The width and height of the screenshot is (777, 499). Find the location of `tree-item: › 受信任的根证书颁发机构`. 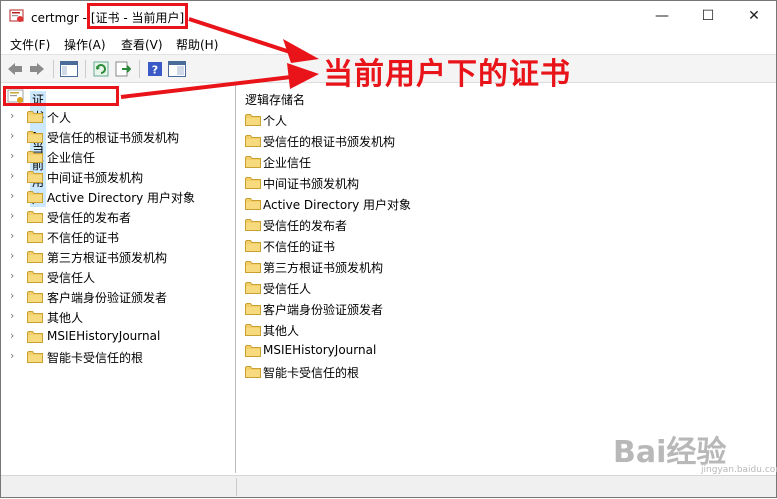

tree-item: › 受信任的根证书颁发机构 is located at coordinates (118, 136).